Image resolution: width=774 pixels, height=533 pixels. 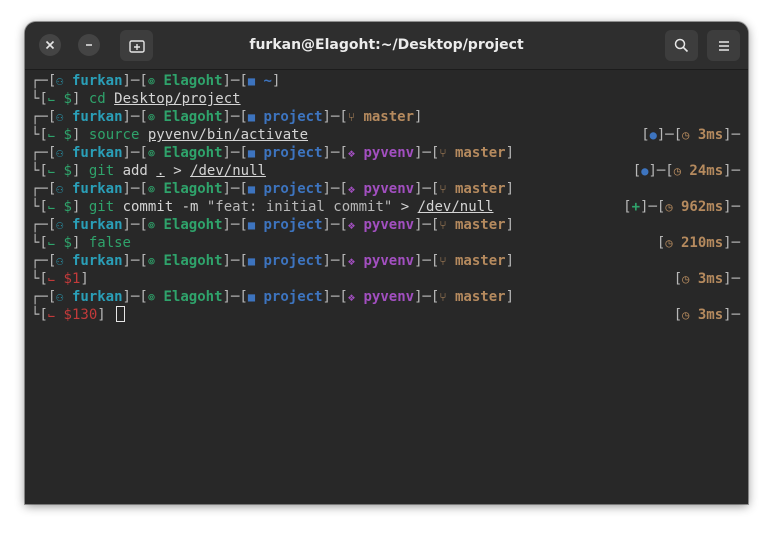 What do you see at coordinates (160, 171) in the screenshot?
I see `command-arg: .` at bounding box center [160, 171].